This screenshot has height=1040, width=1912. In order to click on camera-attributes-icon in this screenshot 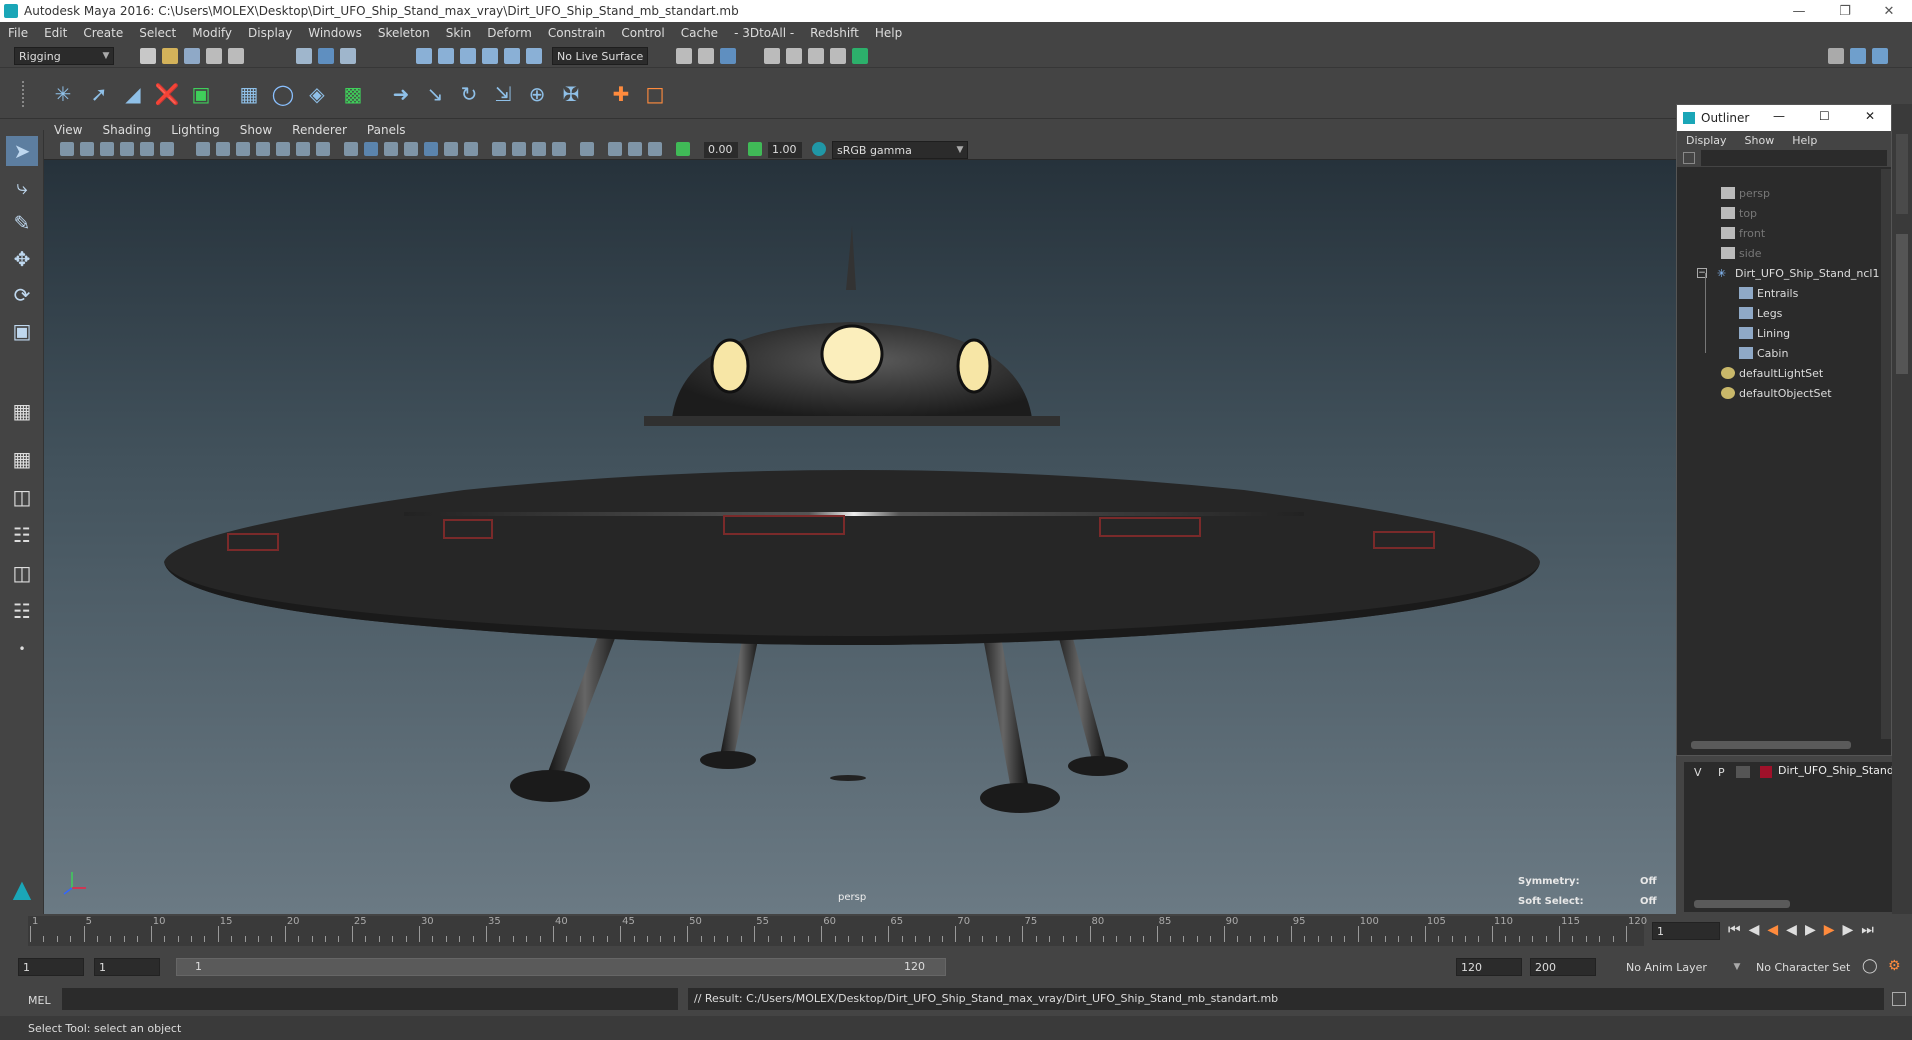, I will do `click(87, 149)`.